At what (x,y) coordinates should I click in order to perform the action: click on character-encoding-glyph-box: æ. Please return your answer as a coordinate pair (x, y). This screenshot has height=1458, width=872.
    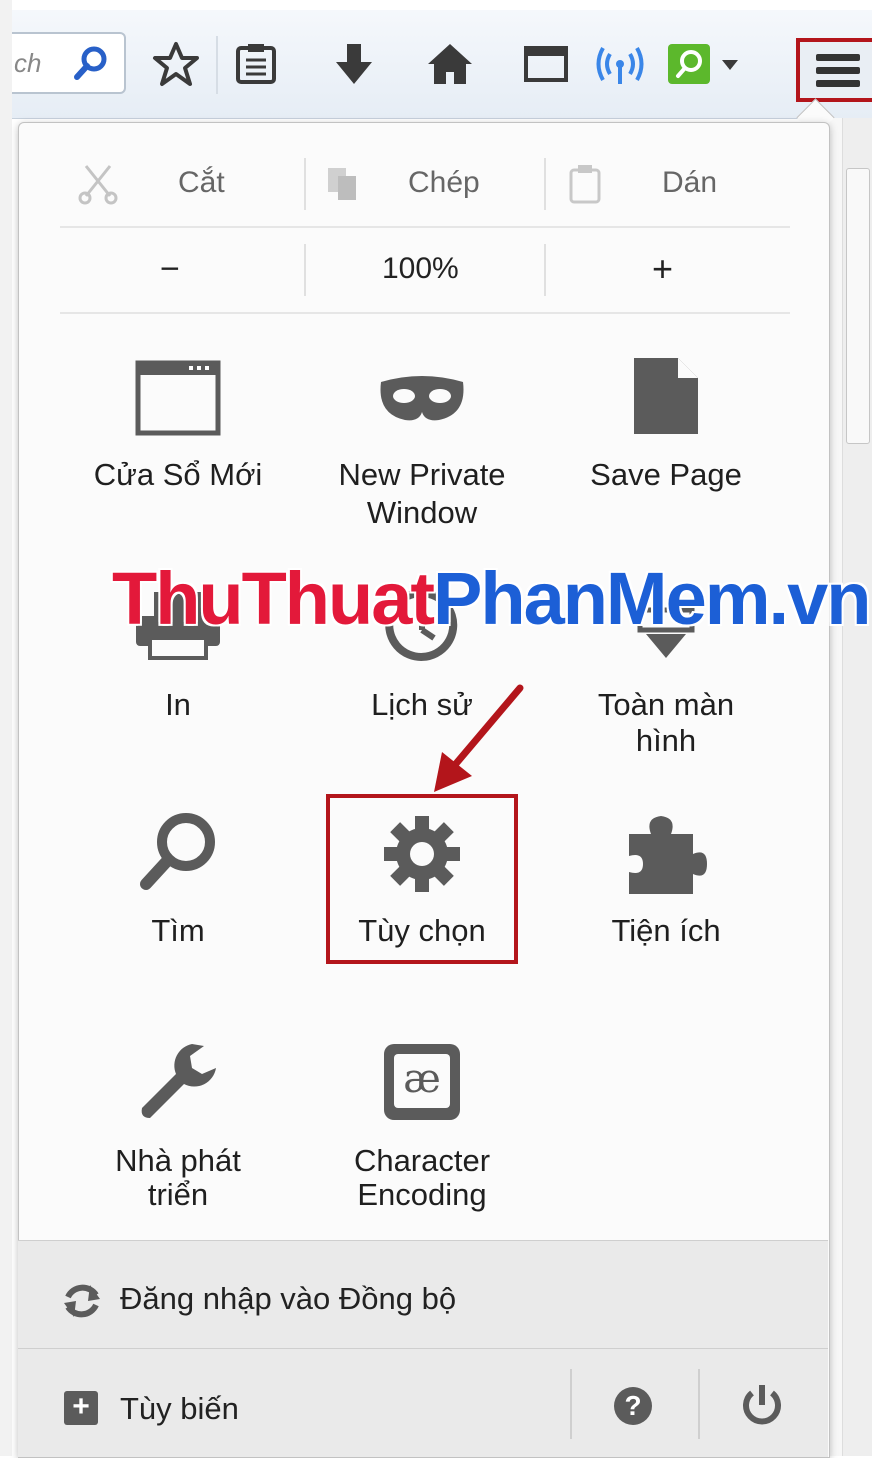
    Looking at the image, I should click on (422, 1081).